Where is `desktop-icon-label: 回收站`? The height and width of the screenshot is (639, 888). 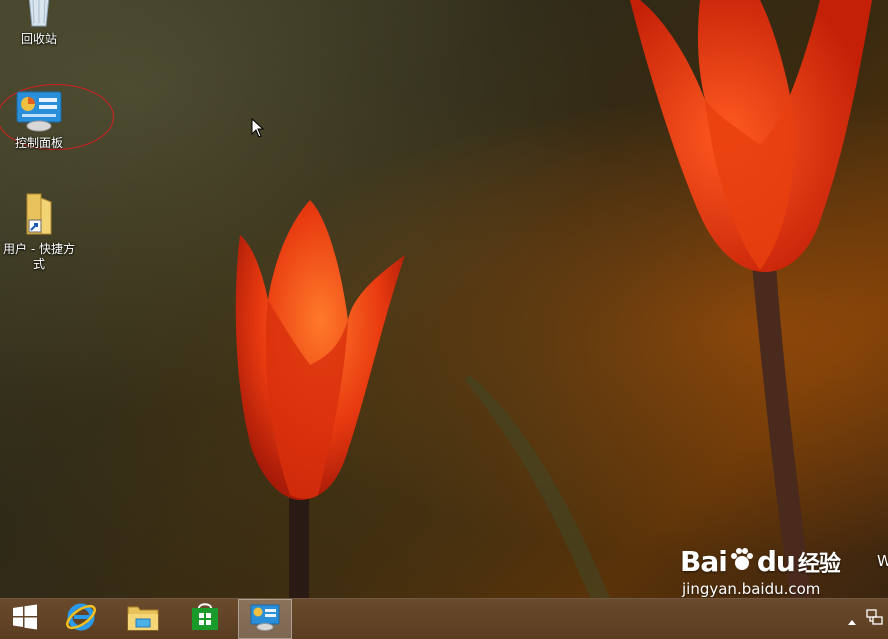 desktop-icon-label: 回收站 is located at coordinates (38, 39).